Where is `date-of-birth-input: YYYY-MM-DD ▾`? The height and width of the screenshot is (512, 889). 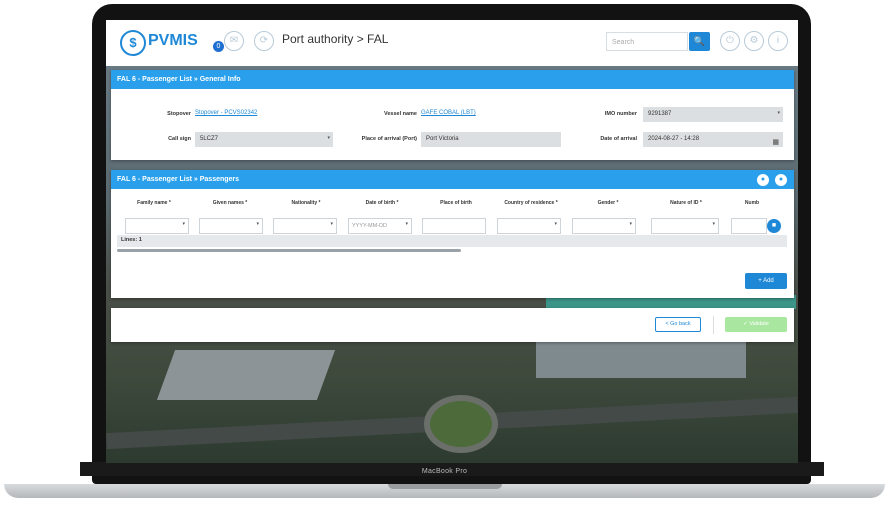 date-of-birth-input: YYYY-MM-DD ▾ is located at coordinates (380, 226).